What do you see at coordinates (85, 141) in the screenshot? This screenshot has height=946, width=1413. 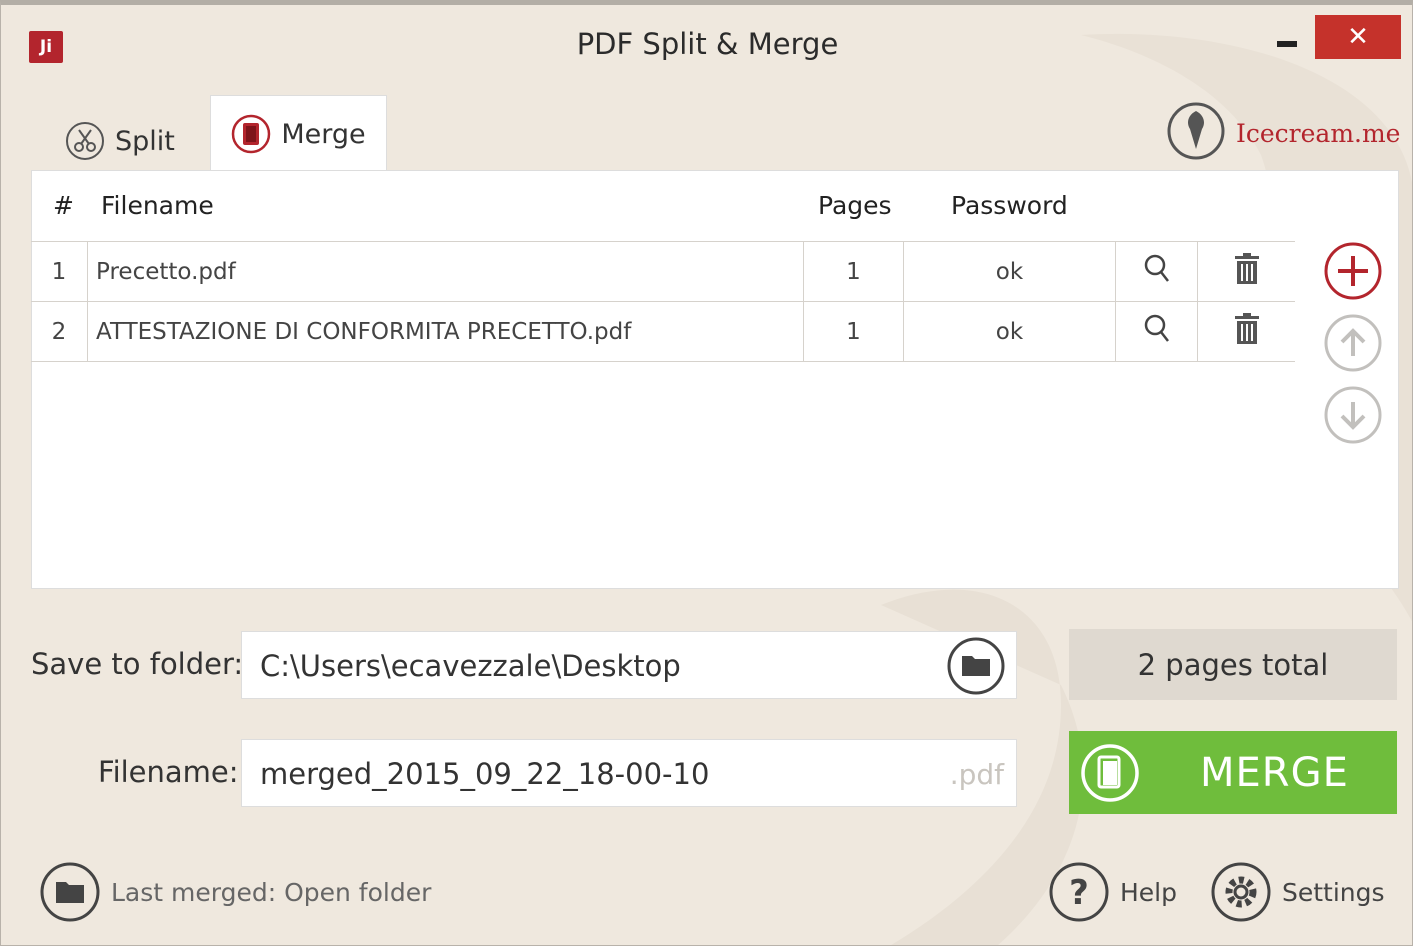 I see `scissors-icon` at bounding box center [85, 141].